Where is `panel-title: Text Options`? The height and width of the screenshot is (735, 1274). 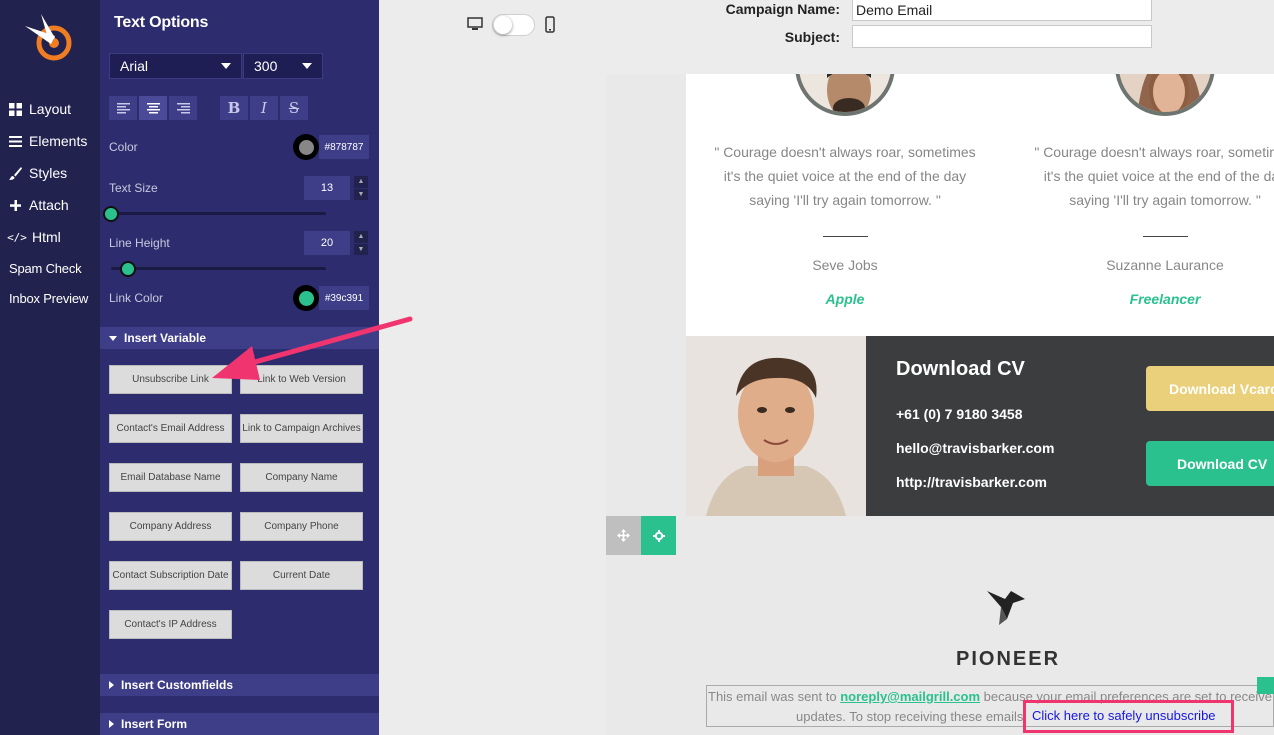 panel-title: Text Options is located at coordinates (161, 22).